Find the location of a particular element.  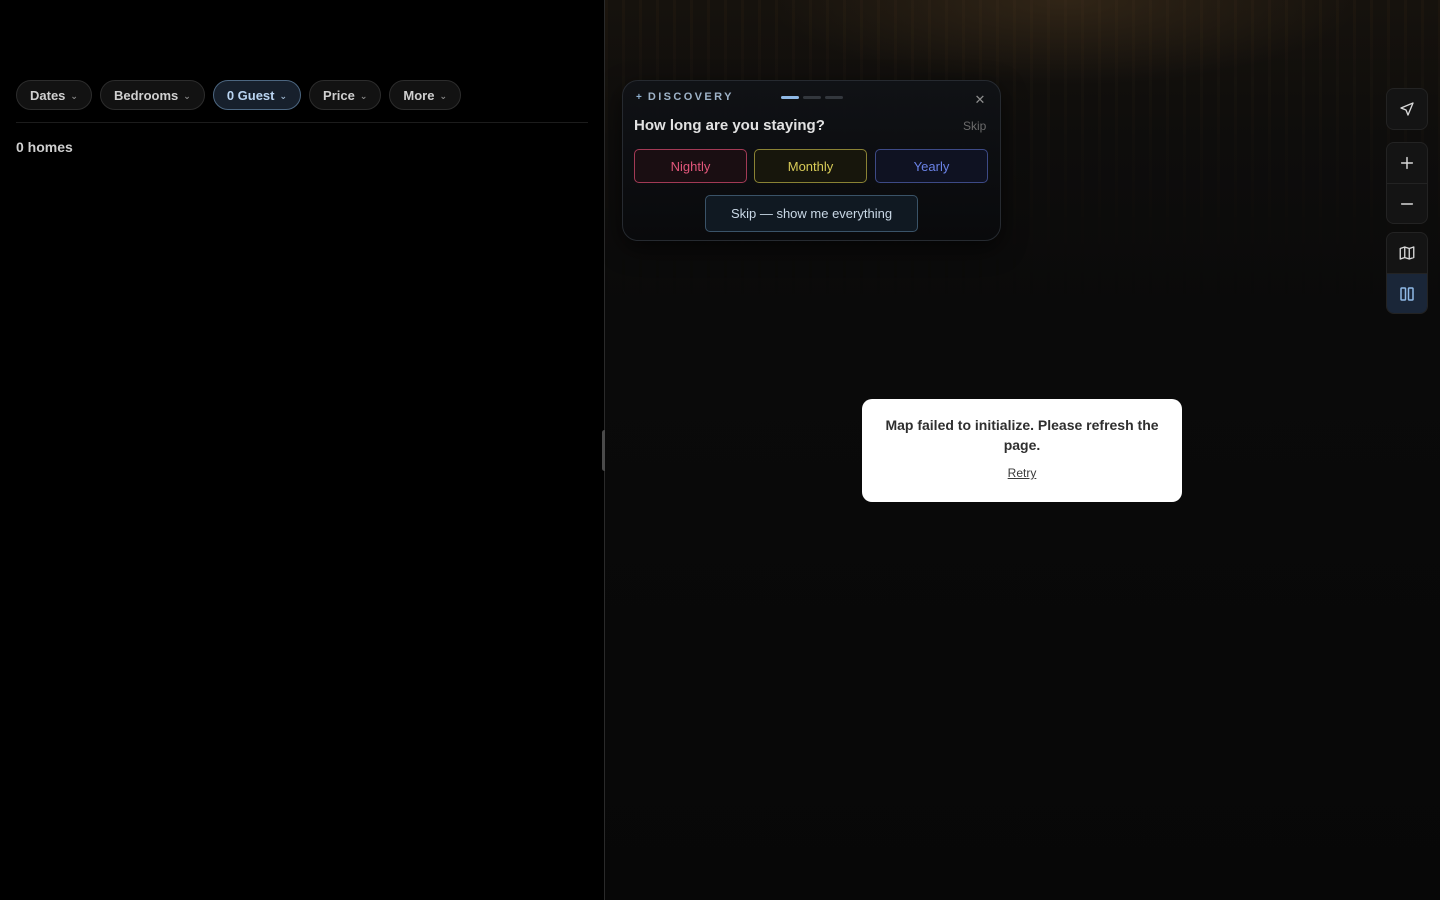

yearly-option-button: Yearly is located at coordinates (931, 166).